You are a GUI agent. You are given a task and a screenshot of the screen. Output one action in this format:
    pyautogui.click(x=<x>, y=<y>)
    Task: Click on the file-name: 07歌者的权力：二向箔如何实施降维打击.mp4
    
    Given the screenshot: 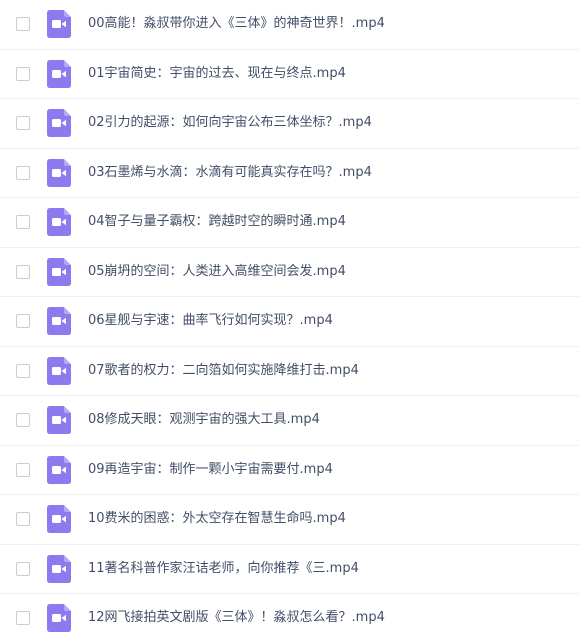 What is the action you would take?
    pyautogui.click(x=223, y=371)
    